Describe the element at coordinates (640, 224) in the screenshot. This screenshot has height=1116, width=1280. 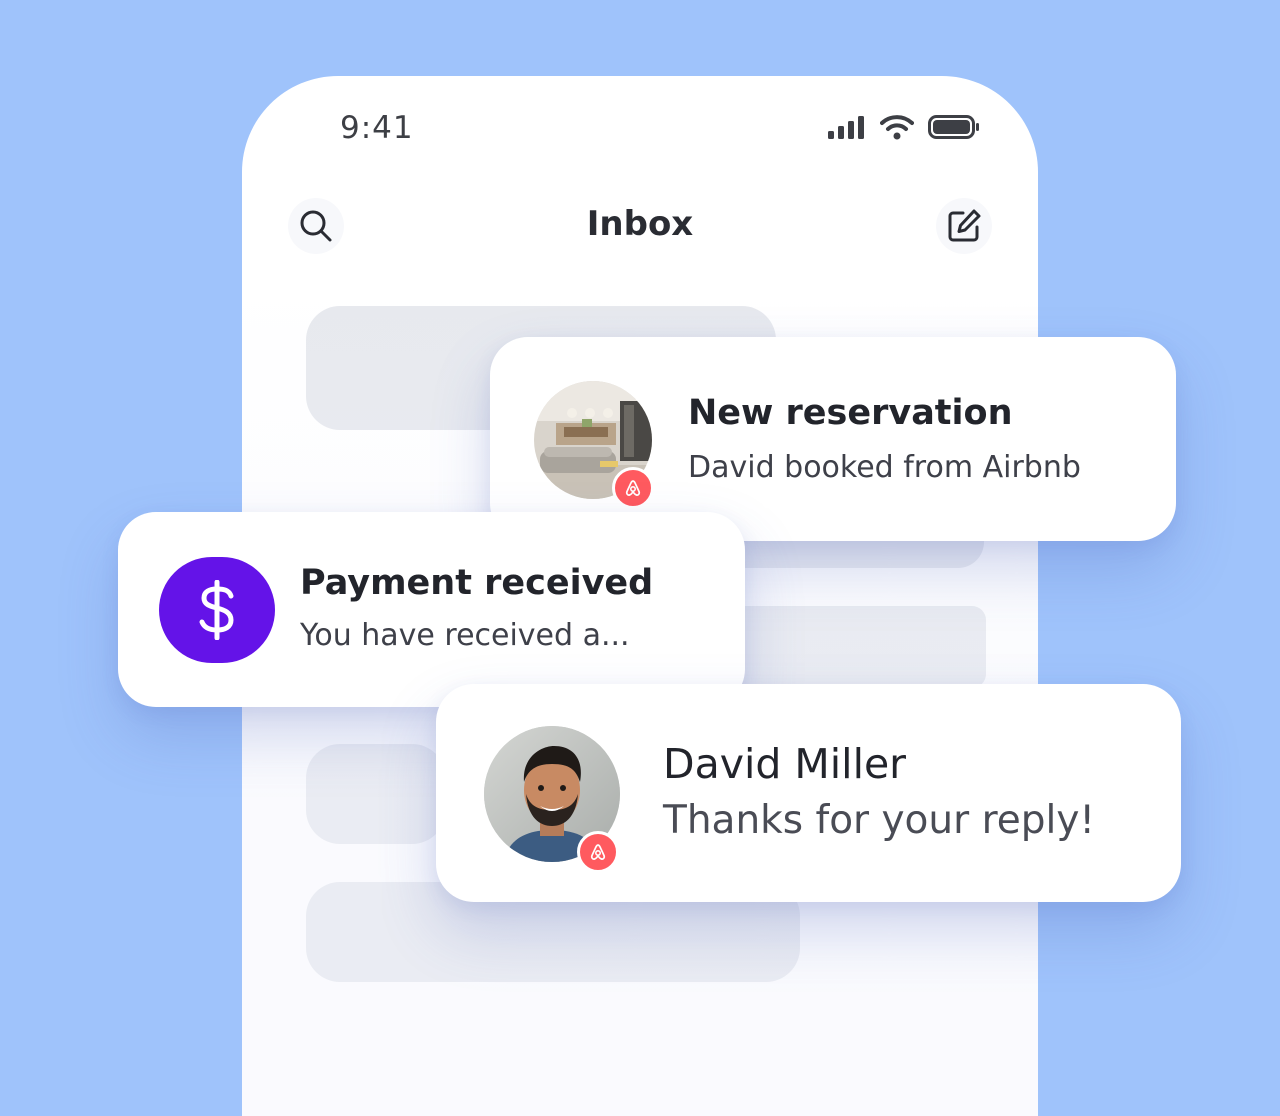
I see `page-title: Inbox` at that location.